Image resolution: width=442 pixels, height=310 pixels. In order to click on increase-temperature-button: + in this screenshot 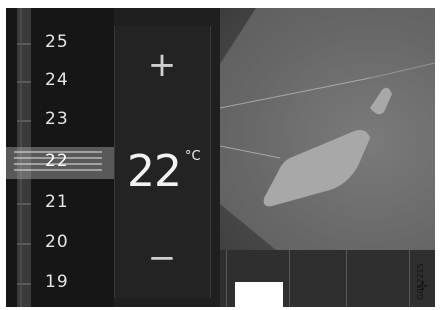, I will do `click(162, 65)`.